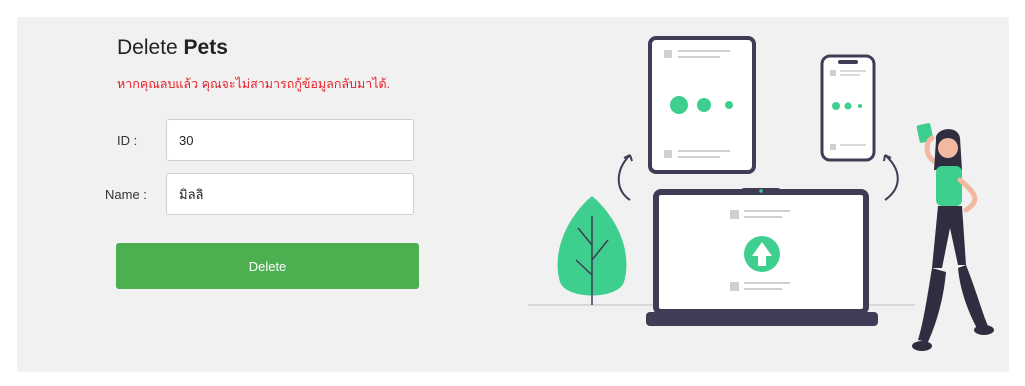 The width and height of the screenshot is (1025, 386). Describe the element at coordinates (290, 194) in the screenshot. I see `name-input` at that location.